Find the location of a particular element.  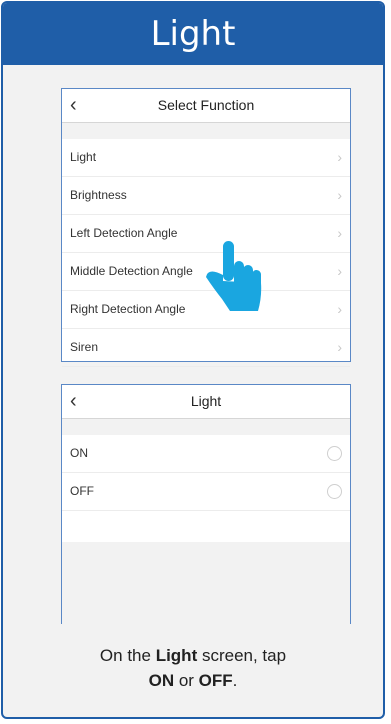

list-item-light: Light › is located at coordinates (206, 158).